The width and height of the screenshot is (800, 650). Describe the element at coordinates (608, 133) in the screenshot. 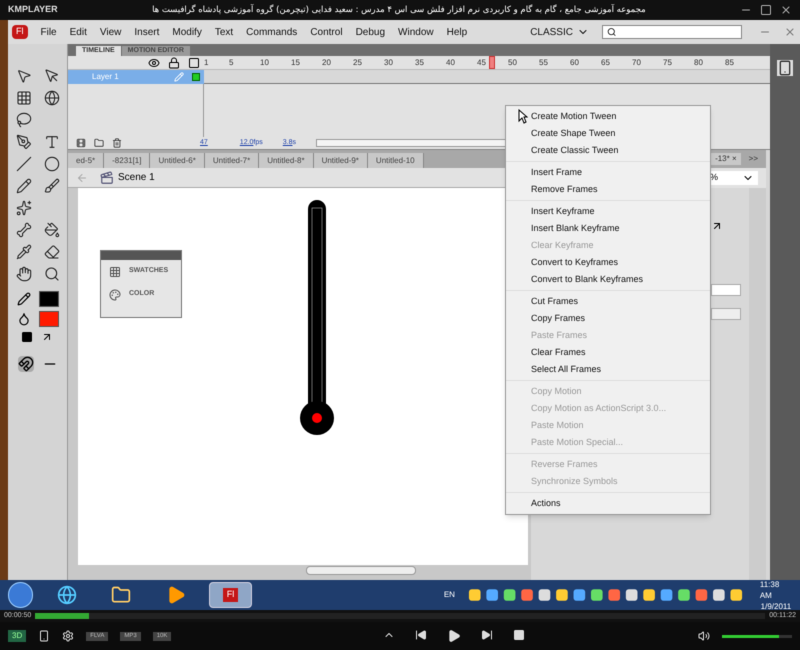

I see `menu-item: Create Shape Tween` at that location.